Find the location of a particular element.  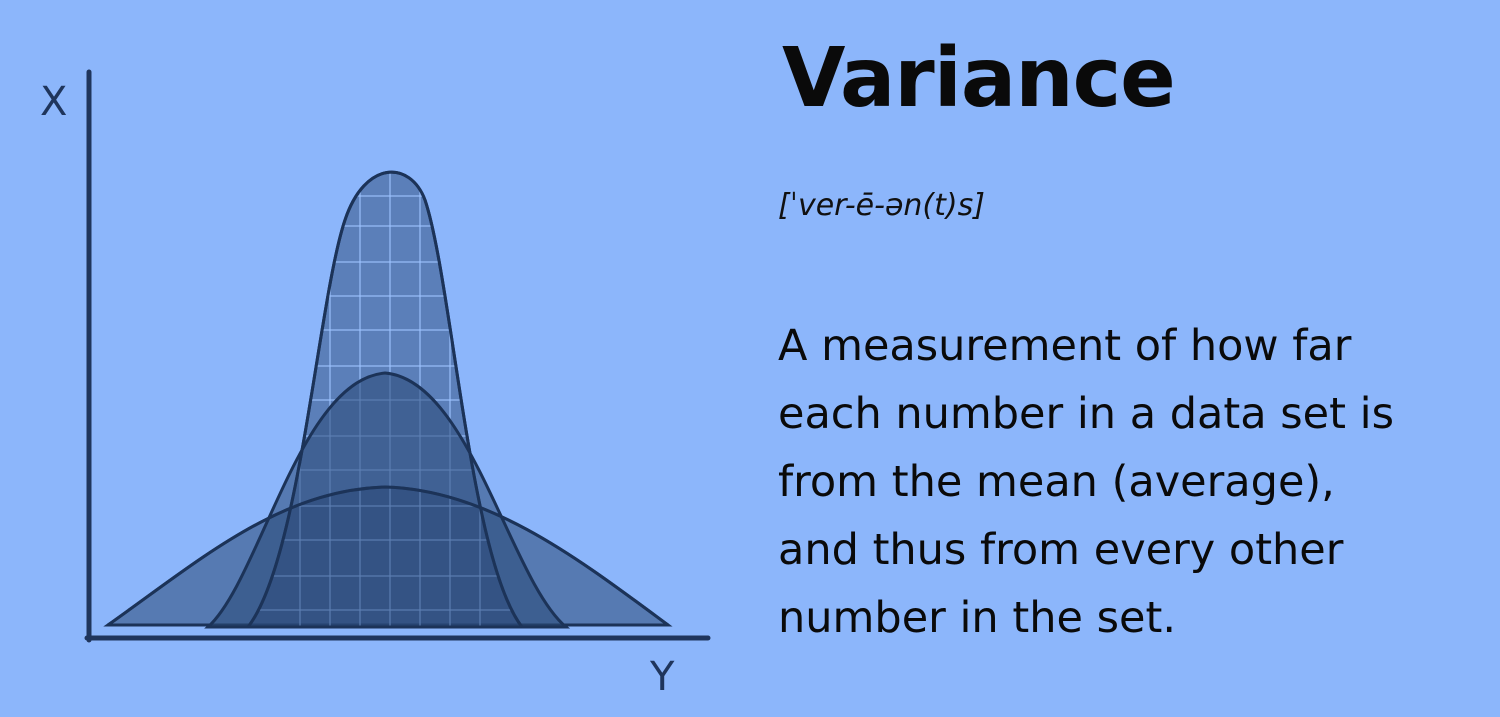

medium-bell-curve is located at coordinates (387, 500).